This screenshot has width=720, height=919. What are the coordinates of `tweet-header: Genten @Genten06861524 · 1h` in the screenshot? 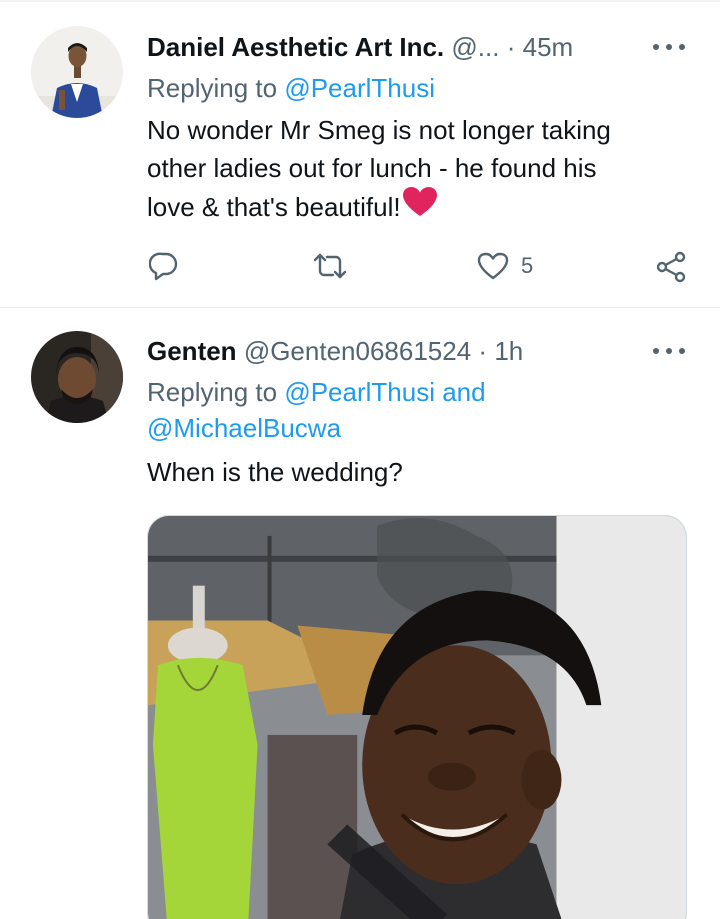 It's located at (335, 351).